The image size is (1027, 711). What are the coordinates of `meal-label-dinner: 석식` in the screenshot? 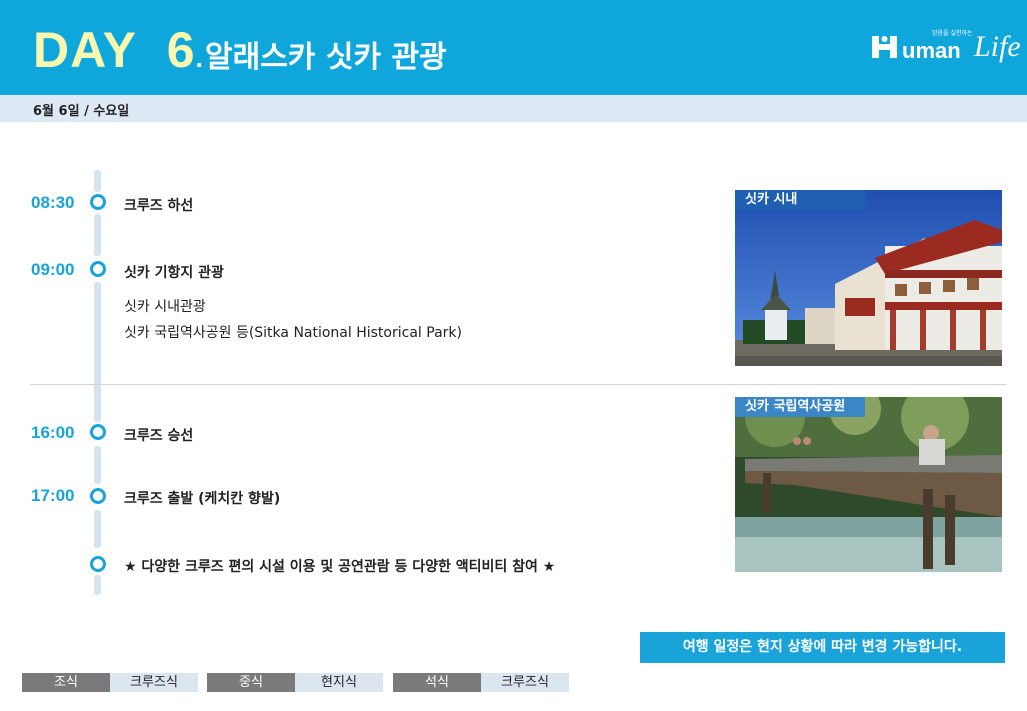 It's located at (437, 682).